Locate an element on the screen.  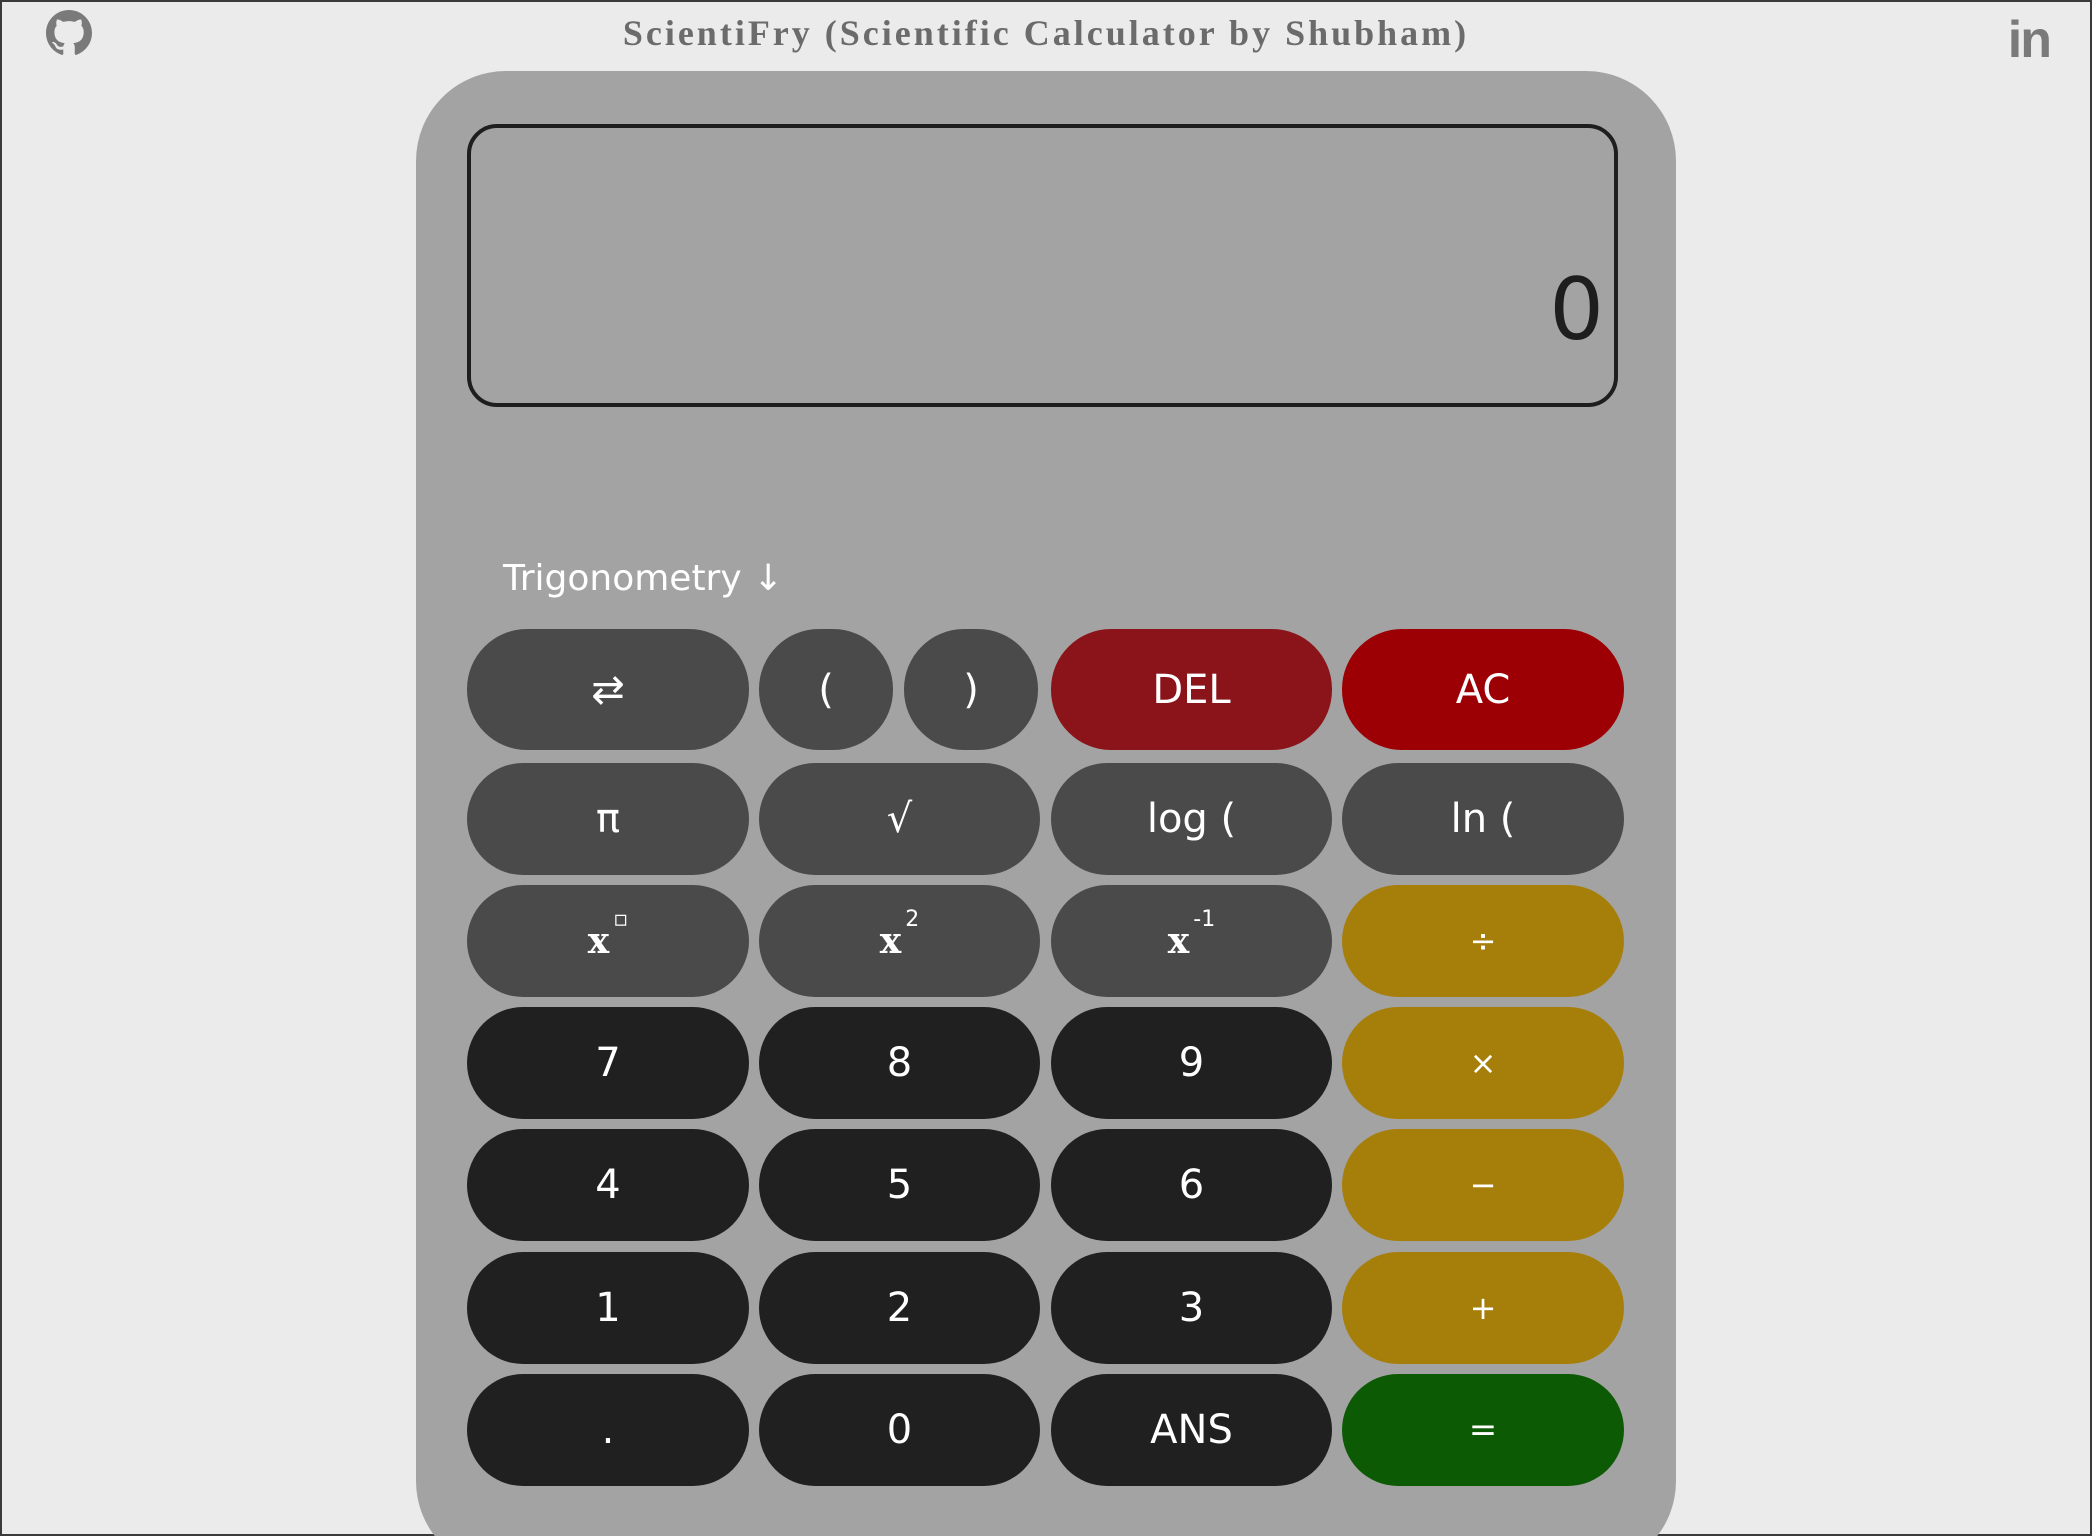
square-exponent: 2 is located at coordinates (912, 919).